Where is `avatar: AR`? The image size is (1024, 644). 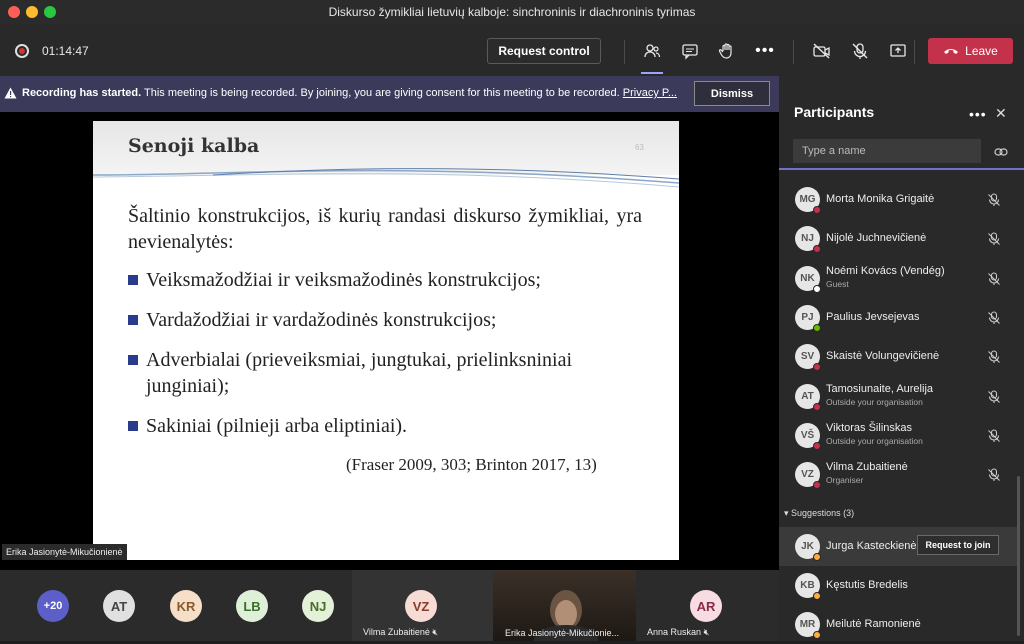 avatar: AR is located at coordinates (706, 606).